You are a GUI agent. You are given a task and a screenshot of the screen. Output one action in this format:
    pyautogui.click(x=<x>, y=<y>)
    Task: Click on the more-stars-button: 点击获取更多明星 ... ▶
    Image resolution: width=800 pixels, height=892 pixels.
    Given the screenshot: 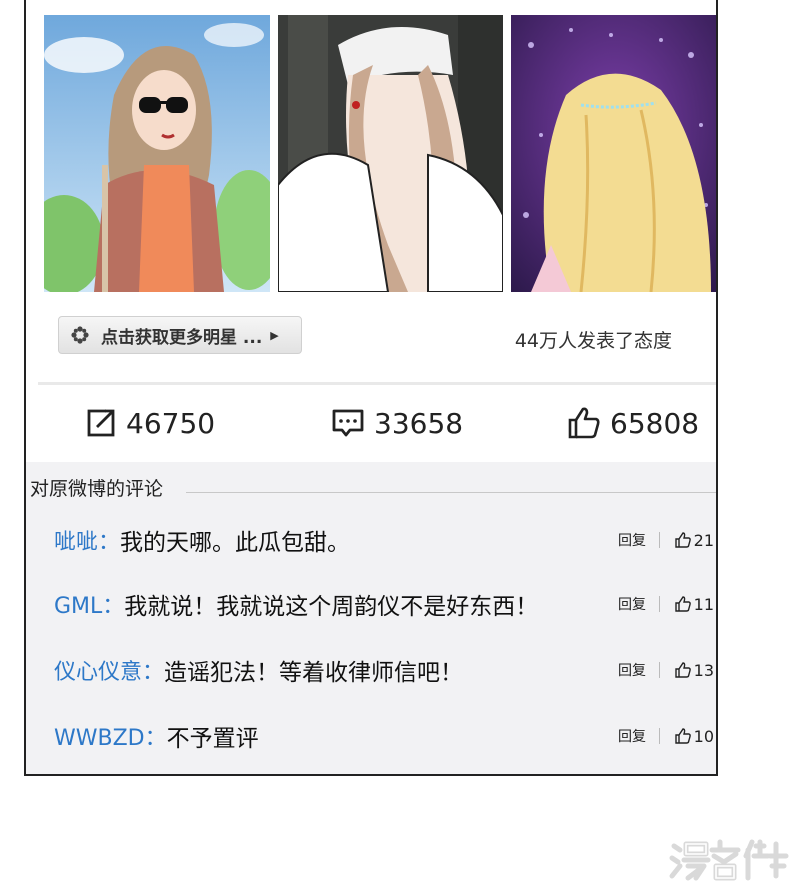 What is the action you would take?
    pyautogui.click(x=180, y=335)
    